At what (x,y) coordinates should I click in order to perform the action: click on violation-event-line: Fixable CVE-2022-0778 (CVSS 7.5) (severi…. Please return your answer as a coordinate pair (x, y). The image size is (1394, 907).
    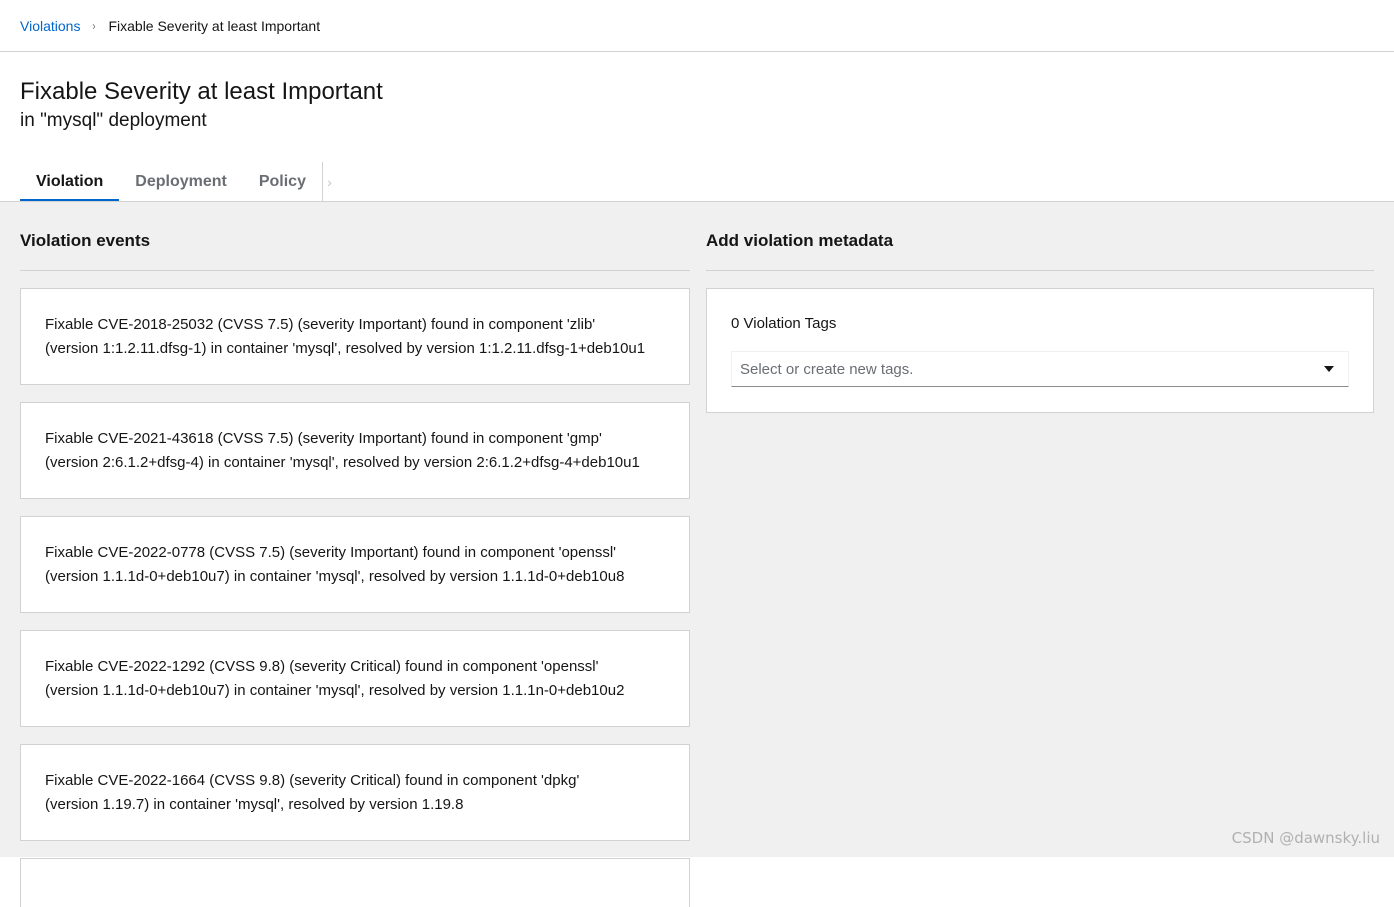
    Looking at the image, I should click on (331, 552).